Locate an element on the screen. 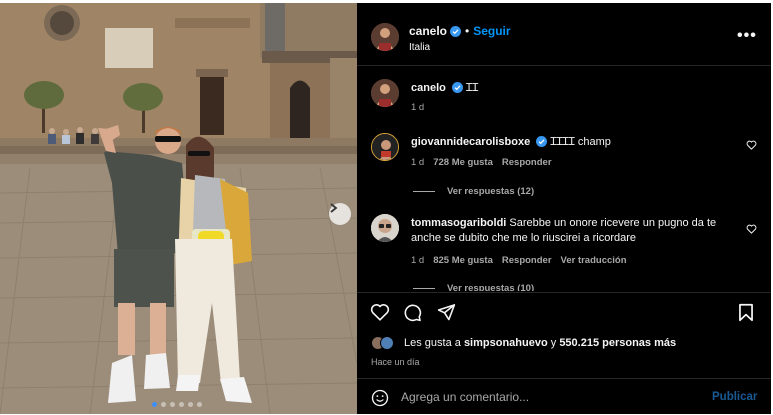 This screenshot has width=773, height=415. author-username: canelo is located at coordinates (428, 31).